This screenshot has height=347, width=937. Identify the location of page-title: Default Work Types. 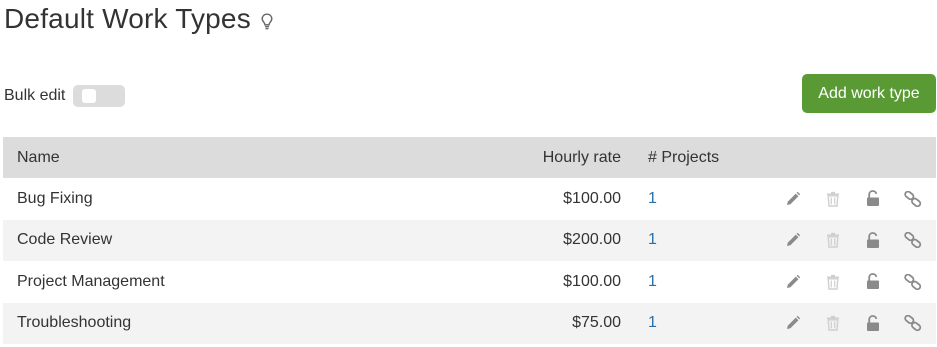
(127, 18).